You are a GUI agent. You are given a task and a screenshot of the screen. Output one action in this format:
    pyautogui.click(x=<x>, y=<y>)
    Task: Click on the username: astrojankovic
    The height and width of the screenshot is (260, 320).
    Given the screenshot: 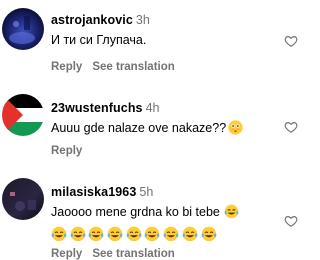 What is the action you would take?
    pyautogui.click(x=92, y=20)
    